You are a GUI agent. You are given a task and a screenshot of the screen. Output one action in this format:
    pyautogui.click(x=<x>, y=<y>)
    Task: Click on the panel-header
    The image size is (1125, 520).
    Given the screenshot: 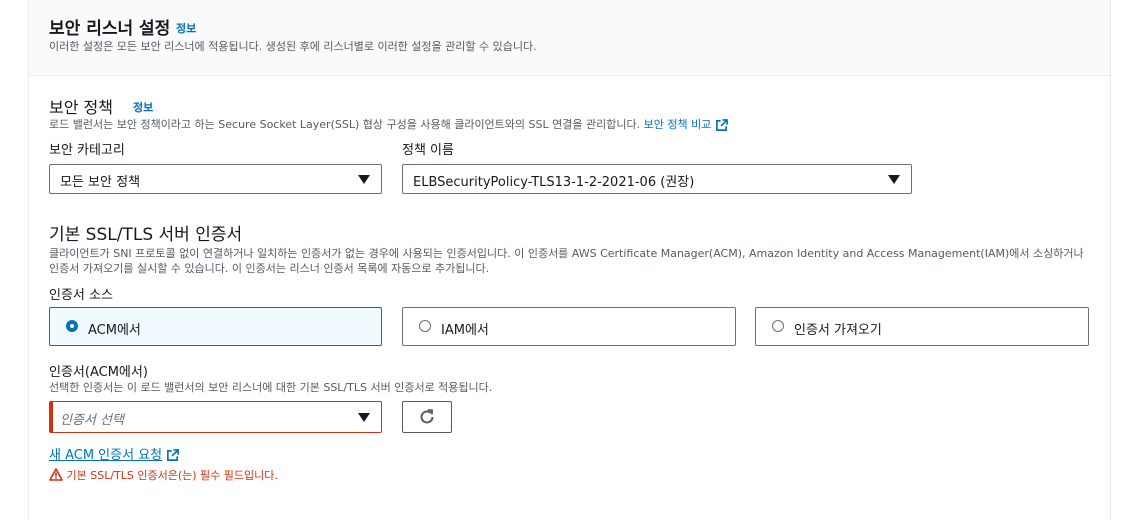 What is the action you would take?
    pyautogui.click(x=569, y=38)
    